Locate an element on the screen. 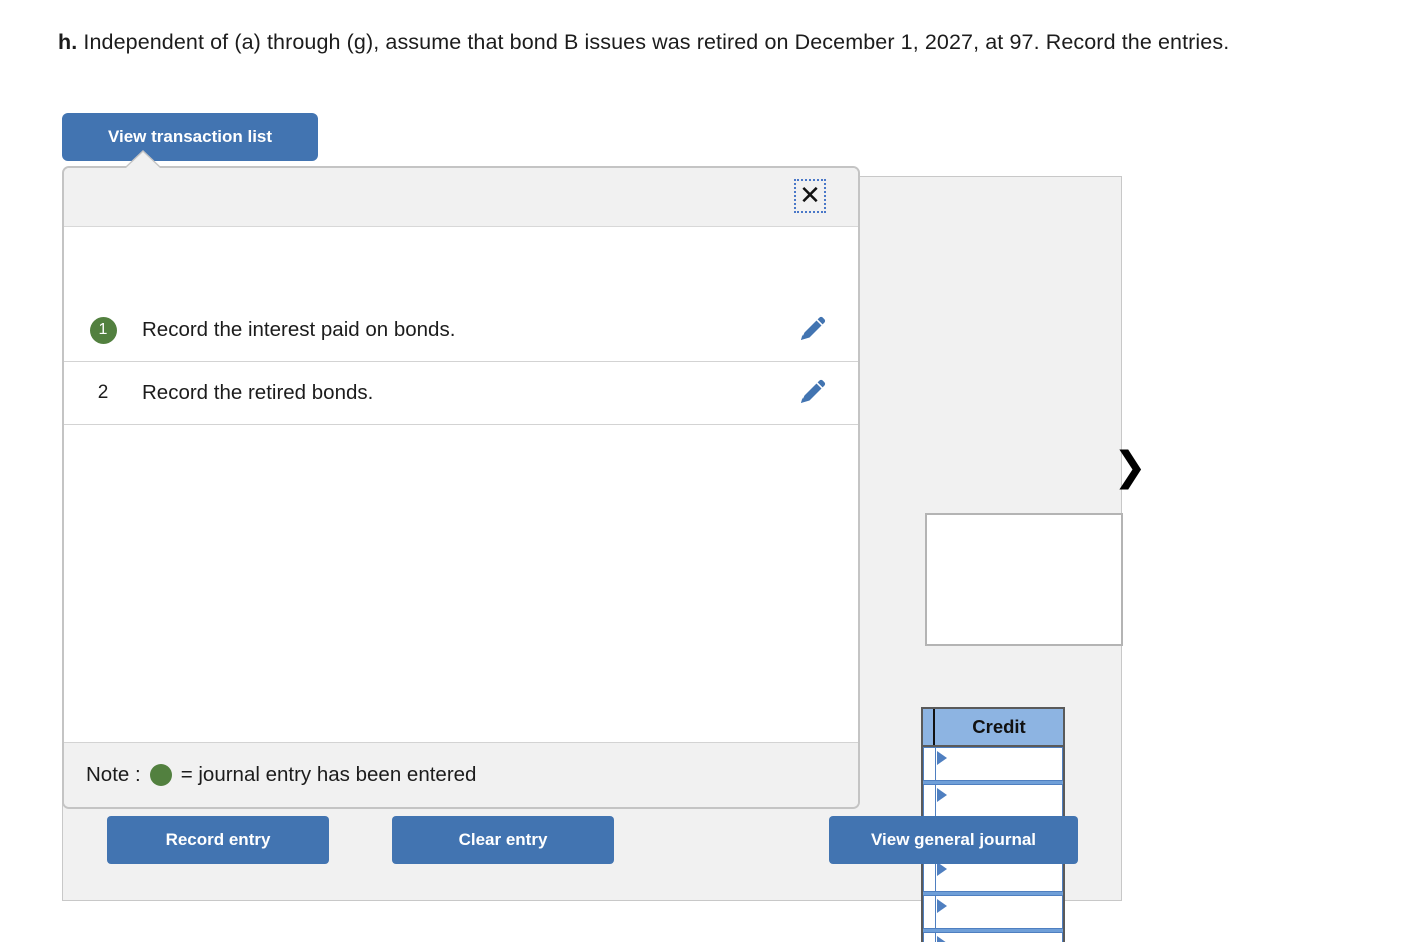 The width and height of the screenshot is (1422, 942). transaction-label: Record the interest paid on bonds. is located at coordinates (299, 329).